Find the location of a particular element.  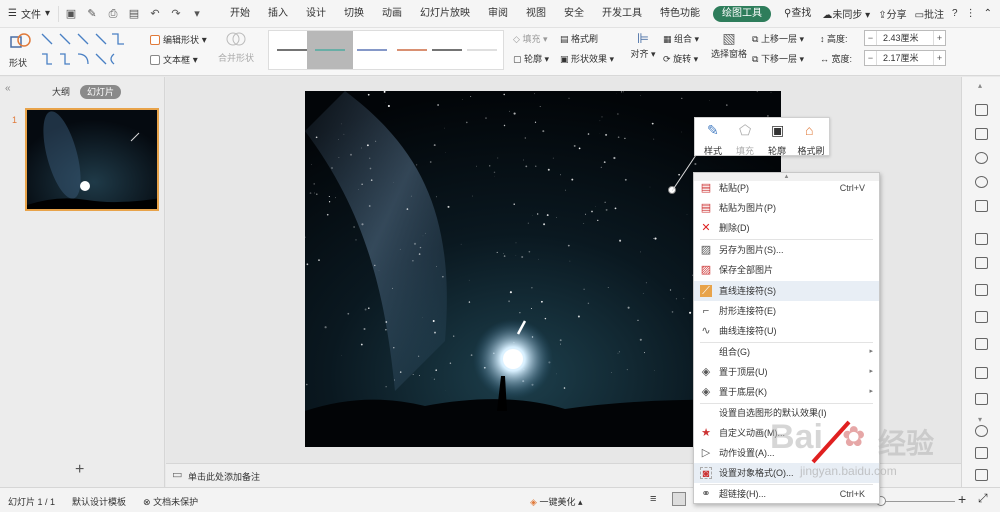

menu-item-hyperlink: ⚭ 超链接(H)... Ctrl+K is located at coordinates (786, 494).